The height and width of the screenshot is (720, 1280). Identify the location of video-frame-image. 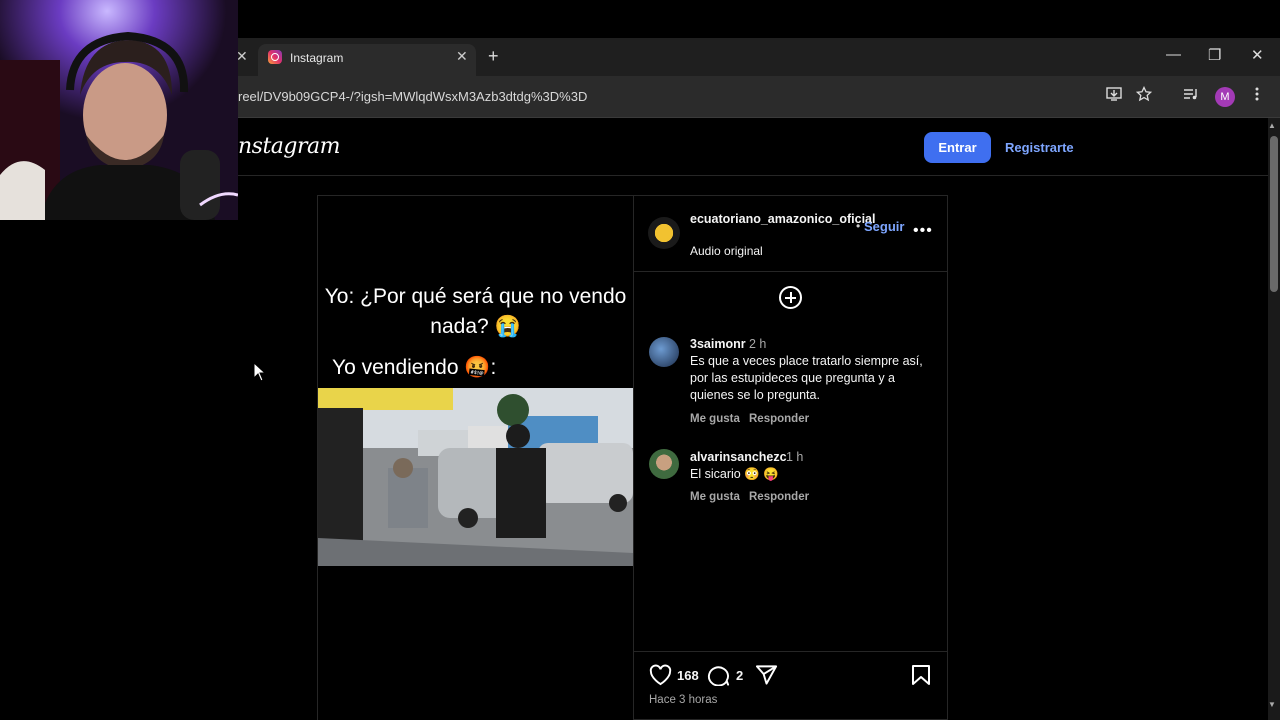
(475, 477).